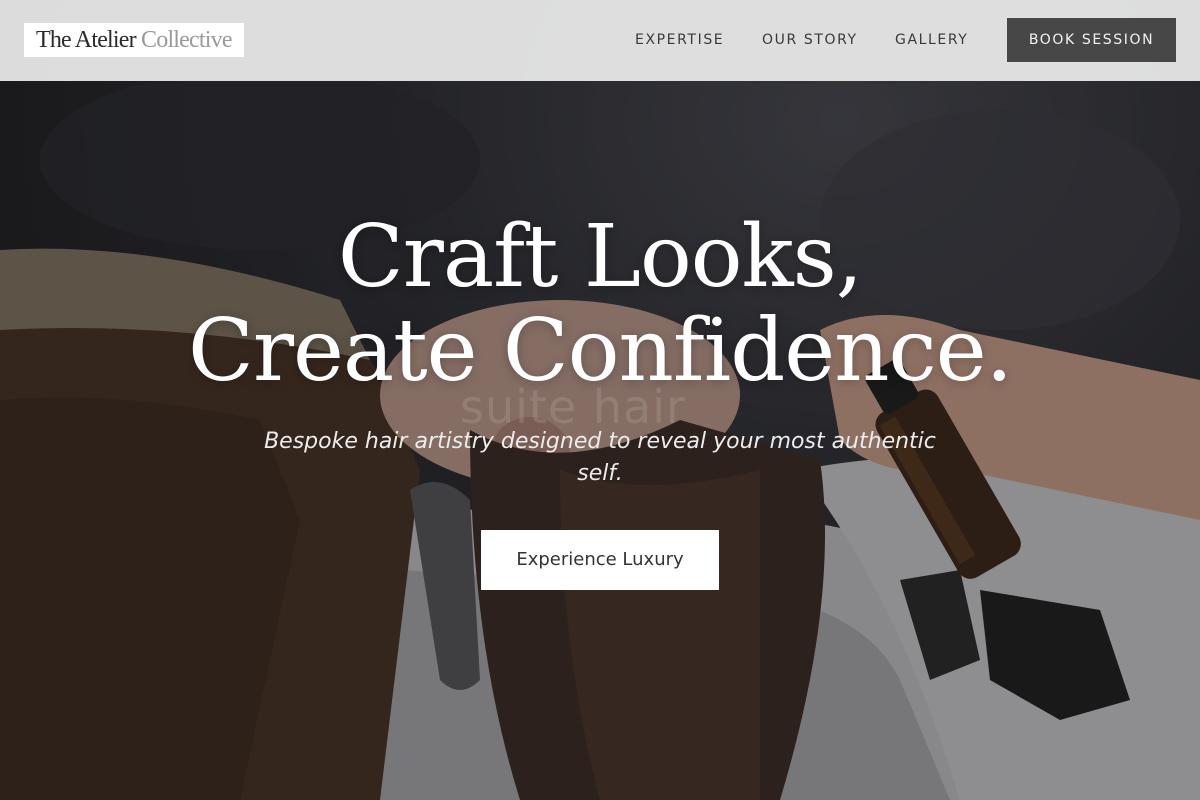 This screenshot has height=800, width=1200. What do you see at coordinates (1091, 40) in the screenshot?
I see `book-session-button: BOOK SESSION` at bounding box center [1091, 40].